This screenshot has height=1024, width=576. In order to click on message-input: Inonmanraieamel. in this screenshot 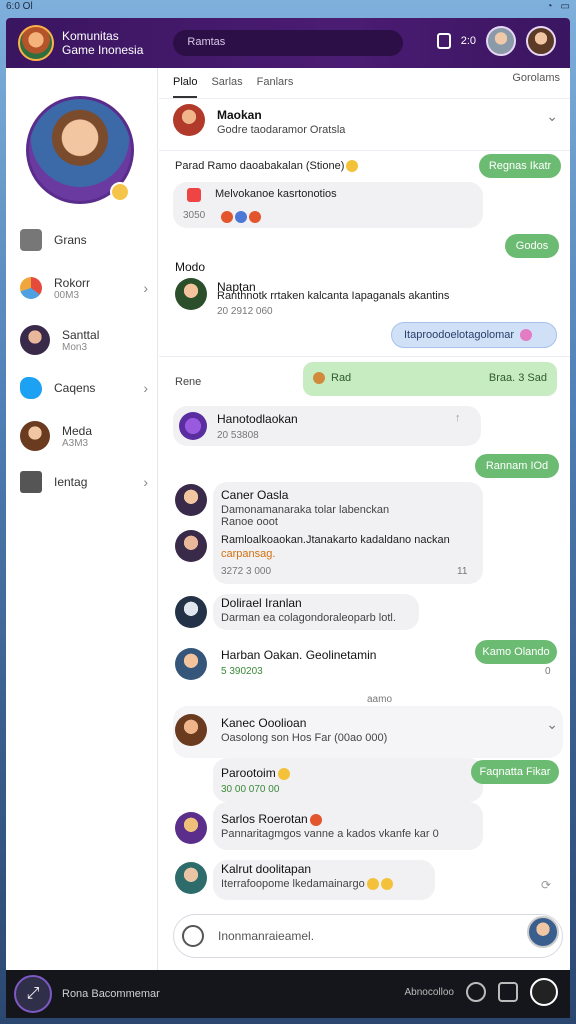, I will do `click(266, 936)`.